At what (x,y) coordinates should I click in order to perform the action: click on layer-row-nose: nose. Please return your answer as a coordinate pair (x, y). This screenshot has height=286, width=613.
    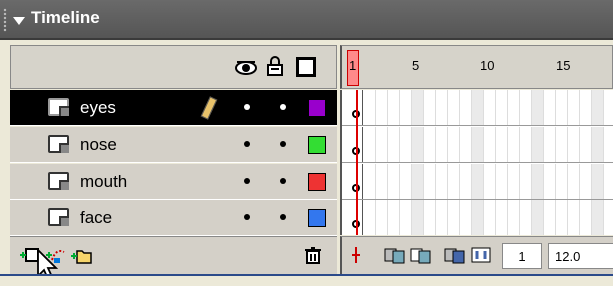
    Looking at the image, I should click on (173, 145).